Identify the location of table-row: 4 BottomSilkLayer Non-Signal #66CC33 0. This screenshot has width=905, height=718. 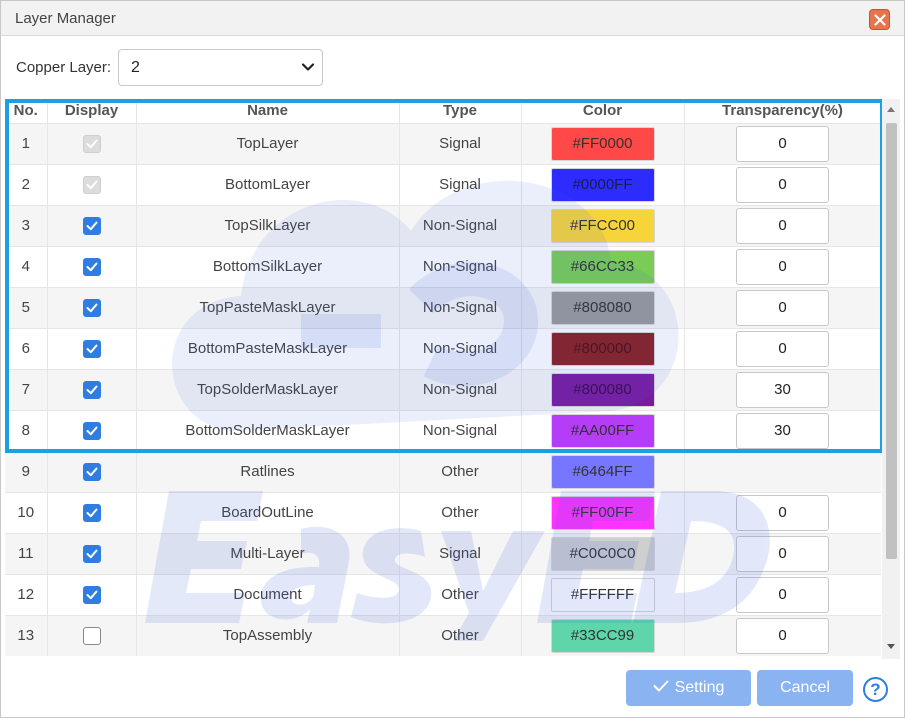
(443, 266).